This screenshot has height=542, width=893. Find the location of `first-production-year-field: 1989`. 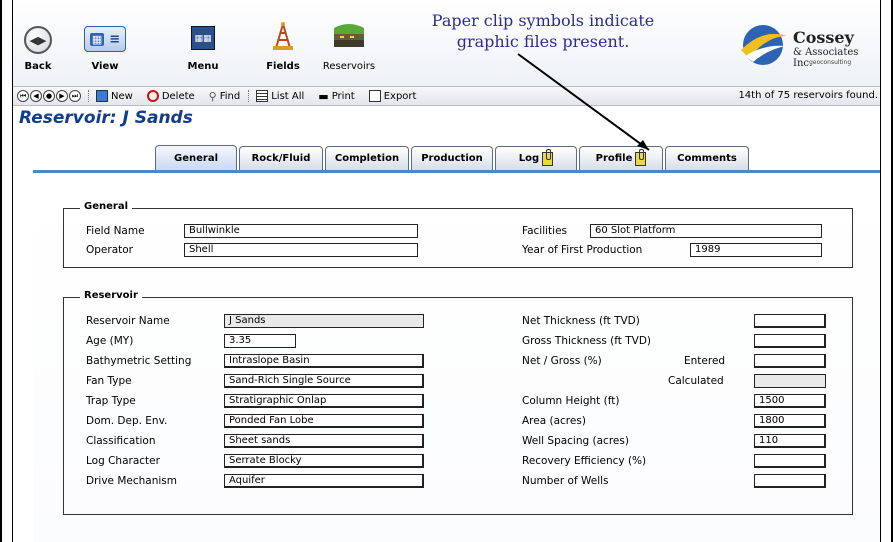

first-production-year-field: 1989 is located at coordinates (756, 250).